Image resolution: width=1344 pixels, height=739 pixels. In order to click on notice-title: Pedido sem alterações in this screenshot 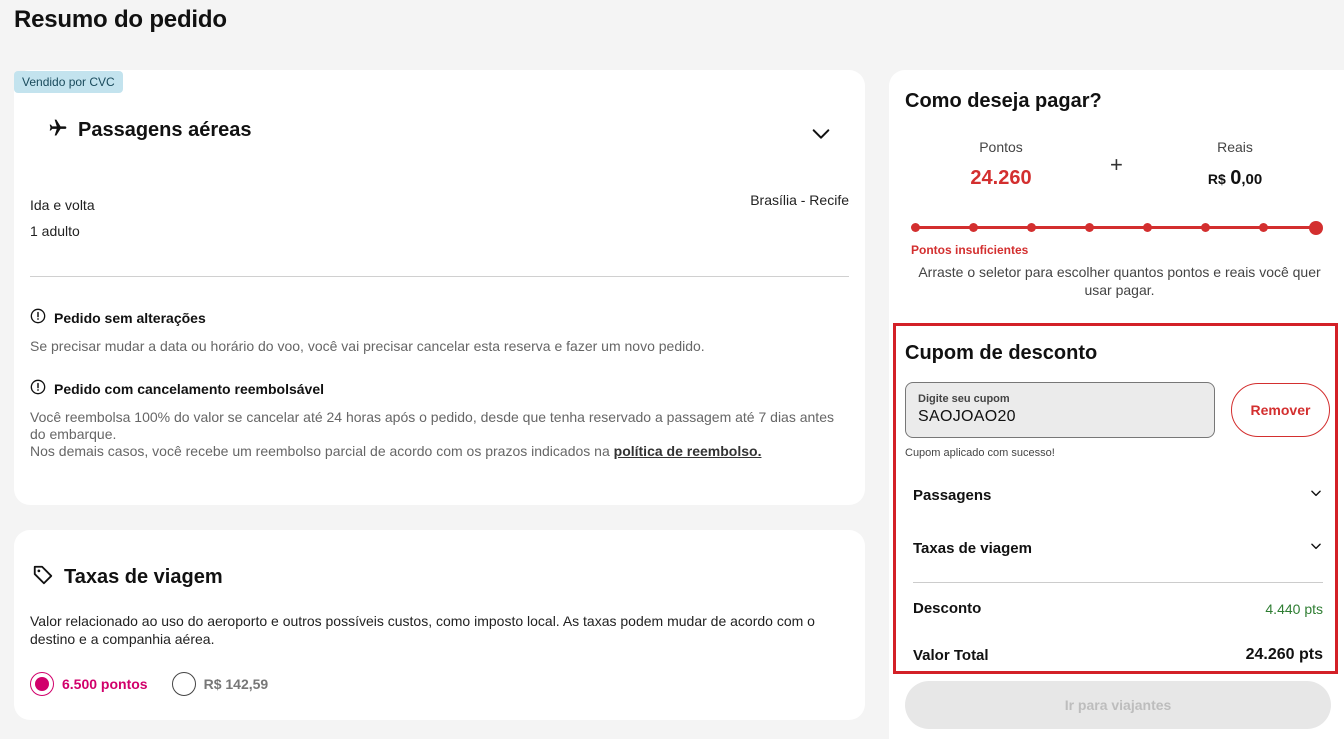, I will do `click(130, 317)`.